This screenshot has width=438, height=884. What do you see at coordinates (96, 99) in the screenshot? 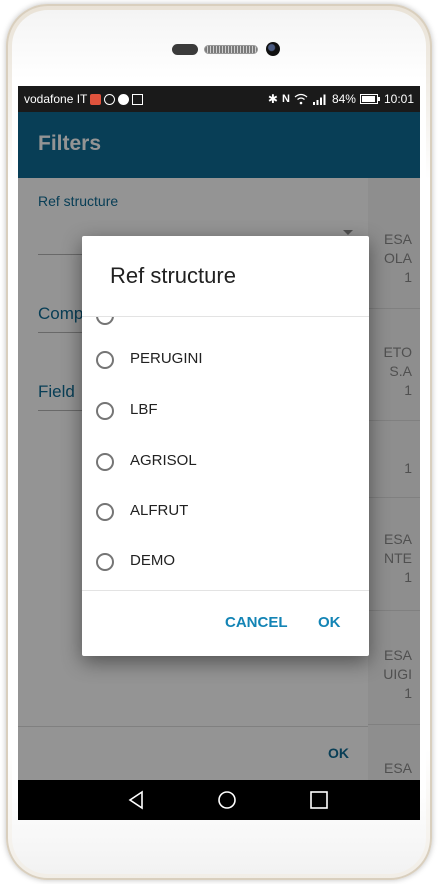
I see `app-notification-icon` at bounding box center [96, 99].